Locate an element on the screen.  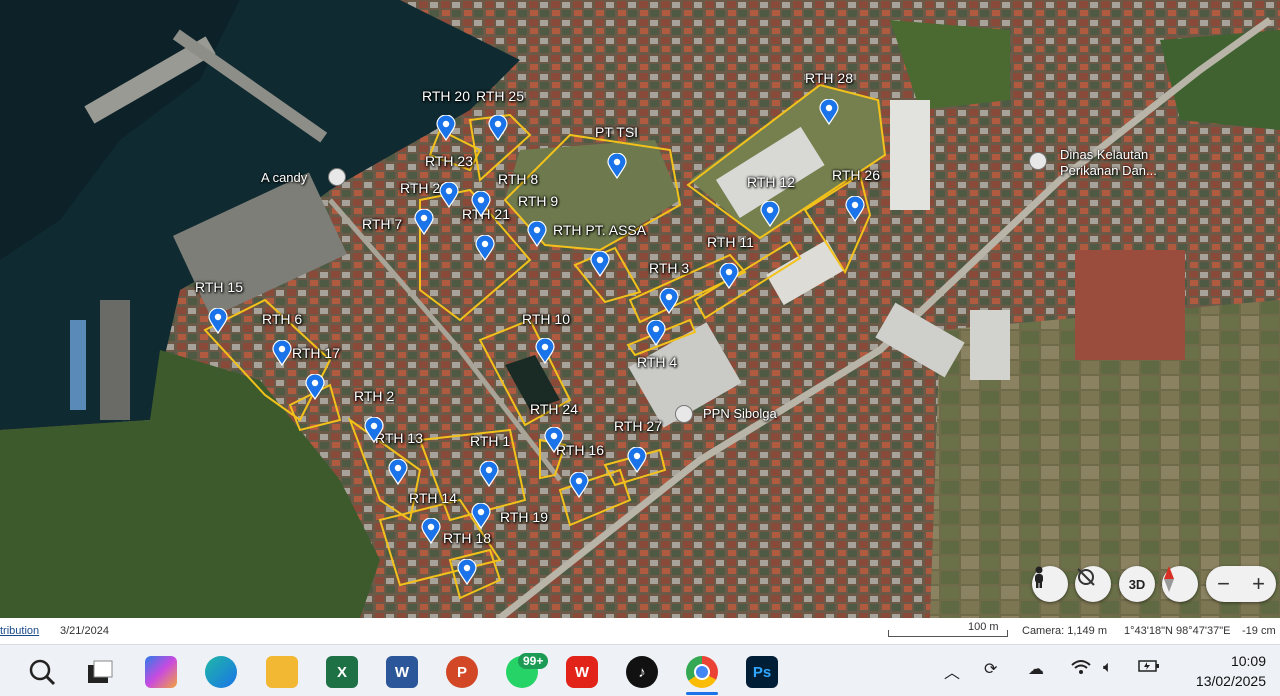
compass-icon is located at coordinates (1169, 579).